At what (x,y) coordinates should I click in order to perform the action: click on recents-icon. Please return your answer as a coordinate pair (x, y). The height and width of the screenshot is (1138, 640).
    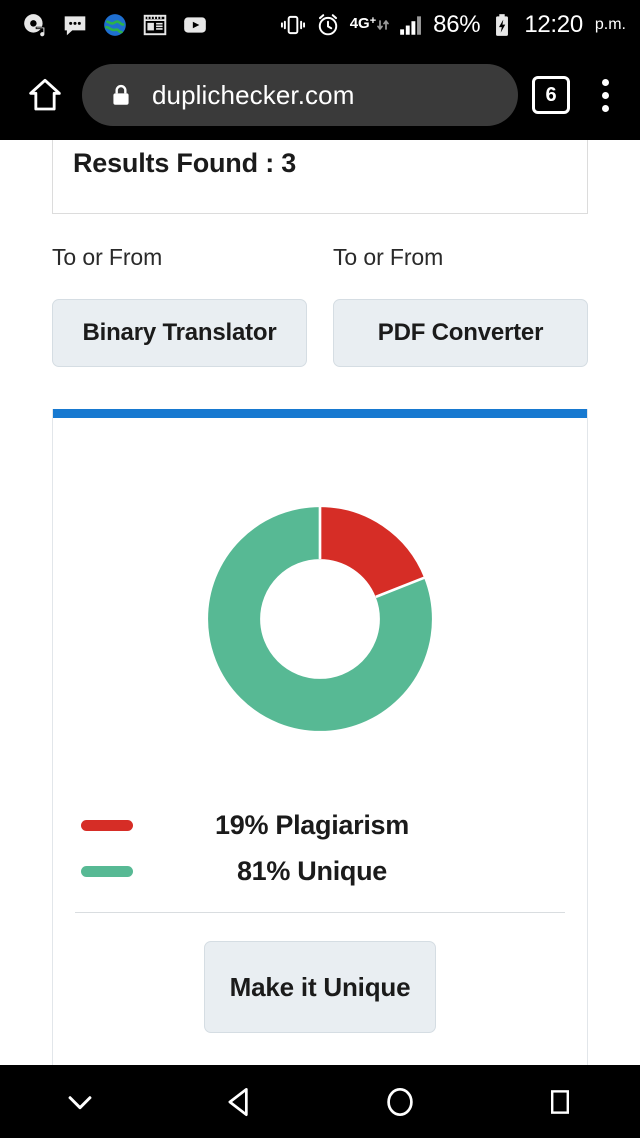
    Looking at the image, I should click on (560, 1101).